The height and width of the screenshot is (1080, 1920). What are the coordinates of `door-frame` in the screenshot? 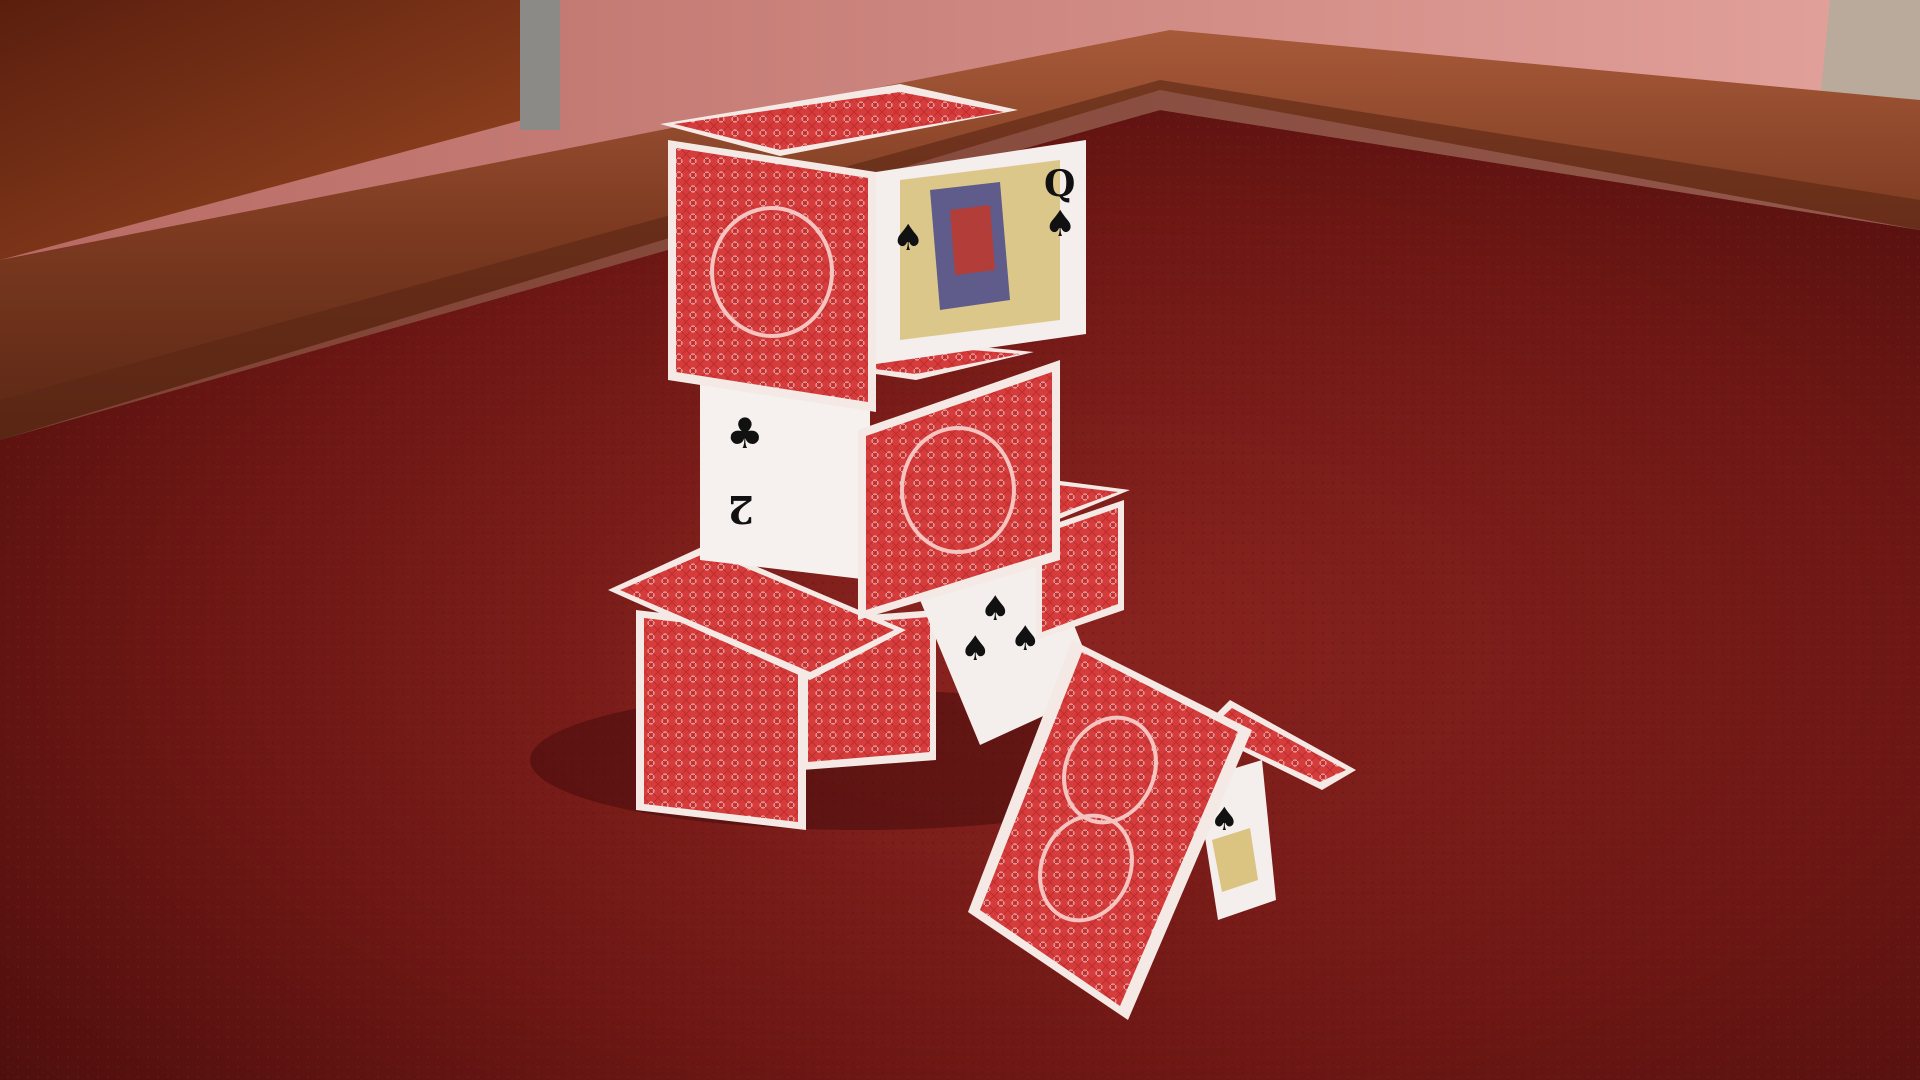 It's located at (540, 65).